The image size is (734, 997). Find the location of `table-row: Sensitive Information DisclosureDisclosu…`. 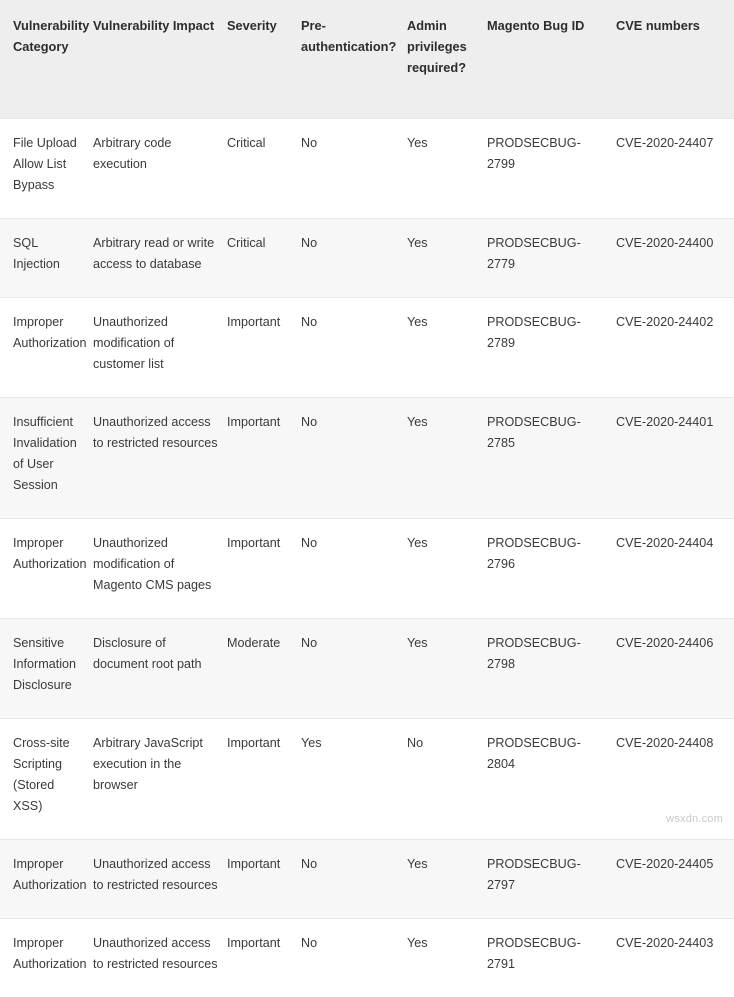

table-row: Sensitive Information DisclosureDisclosu… is located at coordinates (367, 669).